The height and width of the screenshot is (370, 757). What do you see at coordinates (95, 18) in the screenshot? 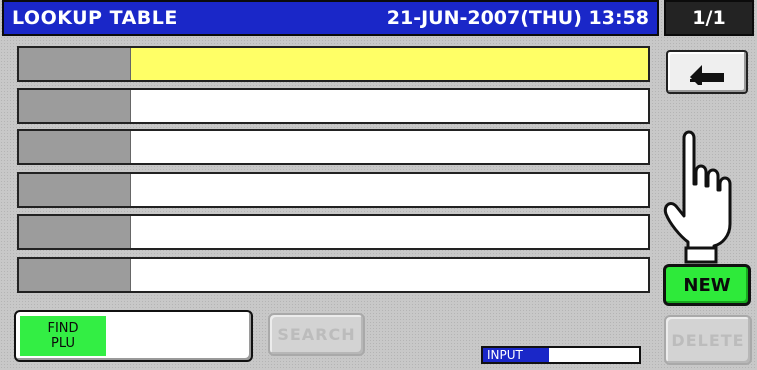
I see `page-title: LOOKUP TABLE` at bounding box center [95, 18].